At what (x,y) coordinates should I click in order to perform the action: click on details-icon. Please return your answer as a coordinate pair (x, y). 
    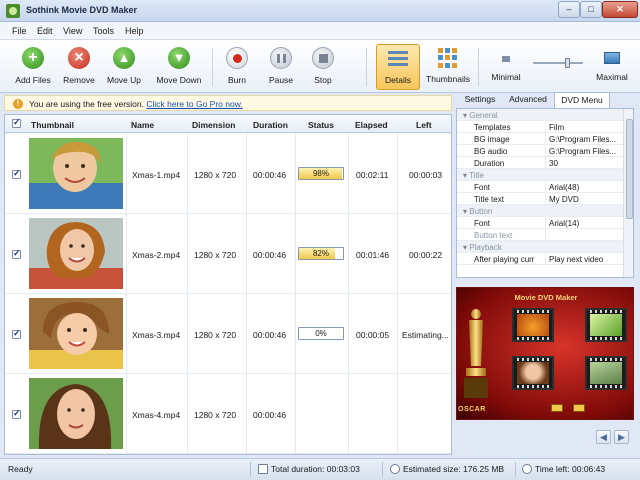
    Looking at the image, I should click on (398, 59).